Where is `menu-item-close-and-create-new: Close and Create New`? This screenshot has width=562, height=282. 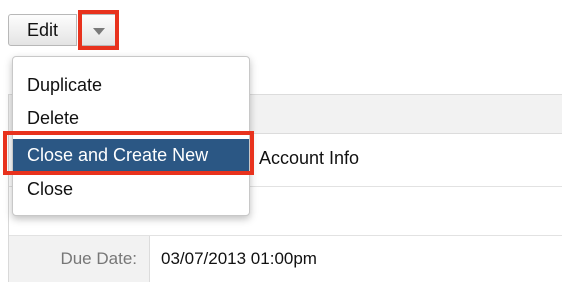 menu-item-close-and-create-new: Close and Create New is located at coordinates (131, 155).